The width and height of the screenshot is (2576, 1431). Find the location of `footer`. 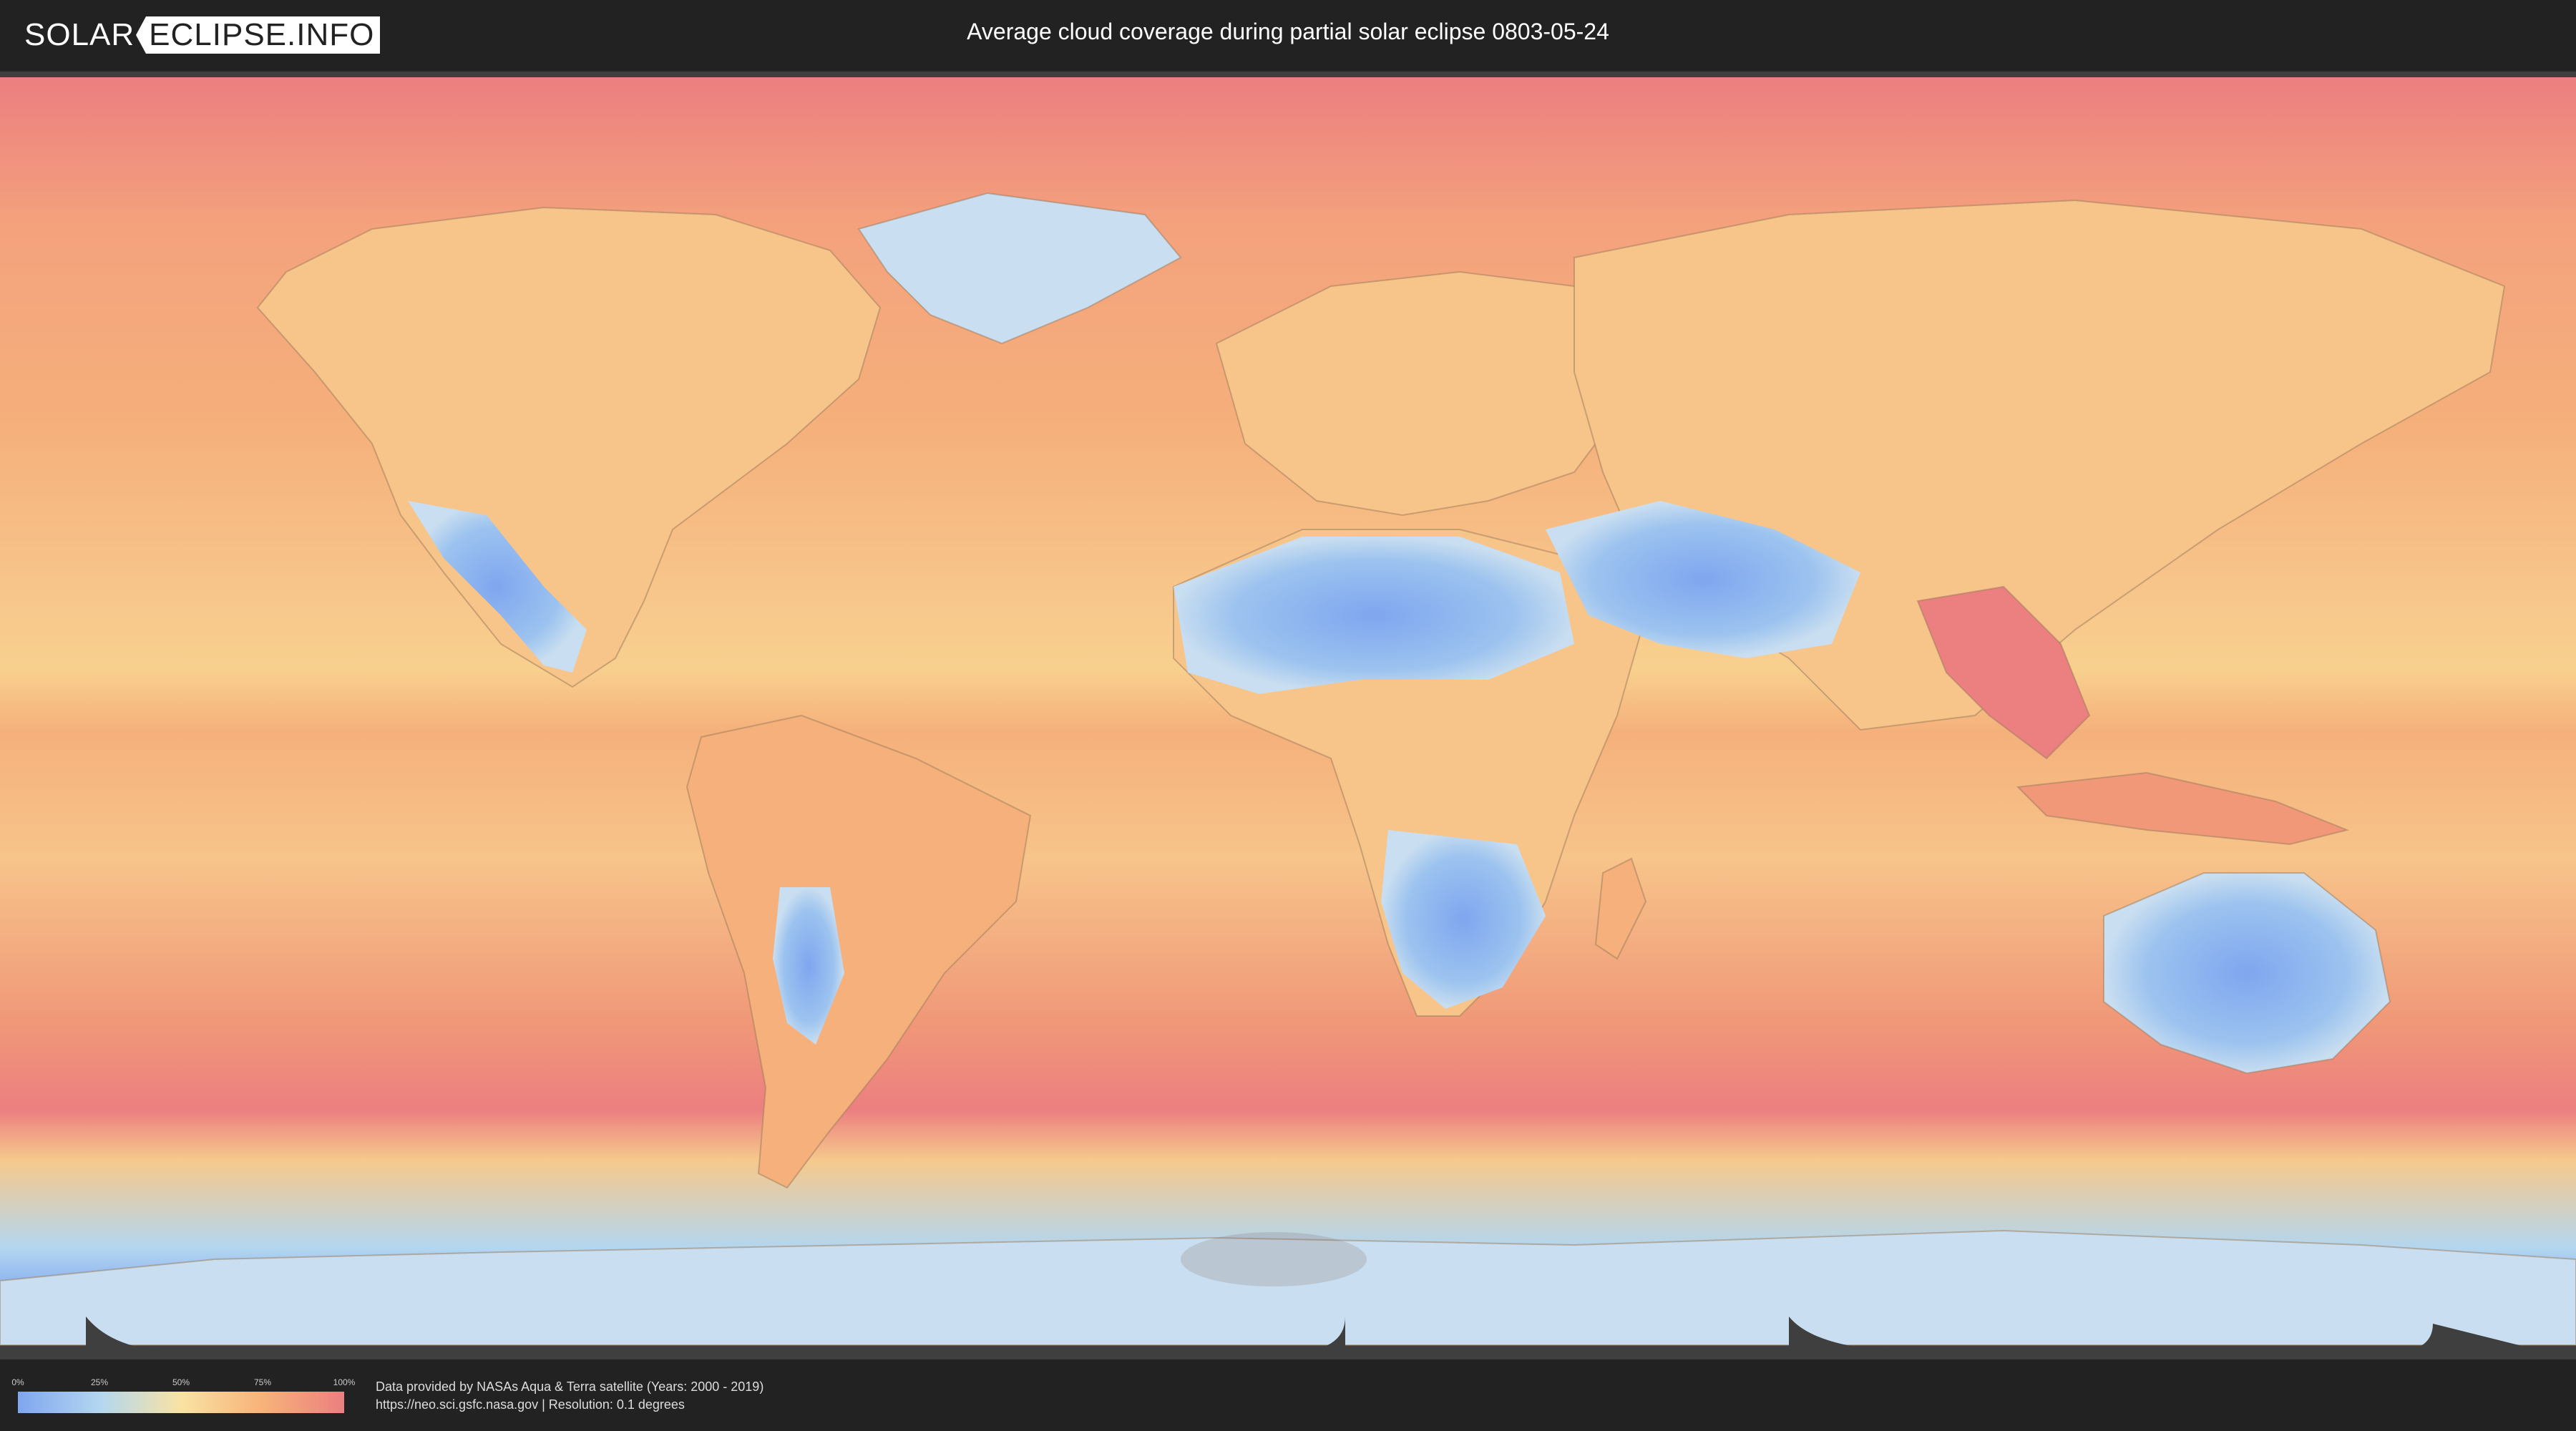

footer is located at coordinates (1288, 1395).